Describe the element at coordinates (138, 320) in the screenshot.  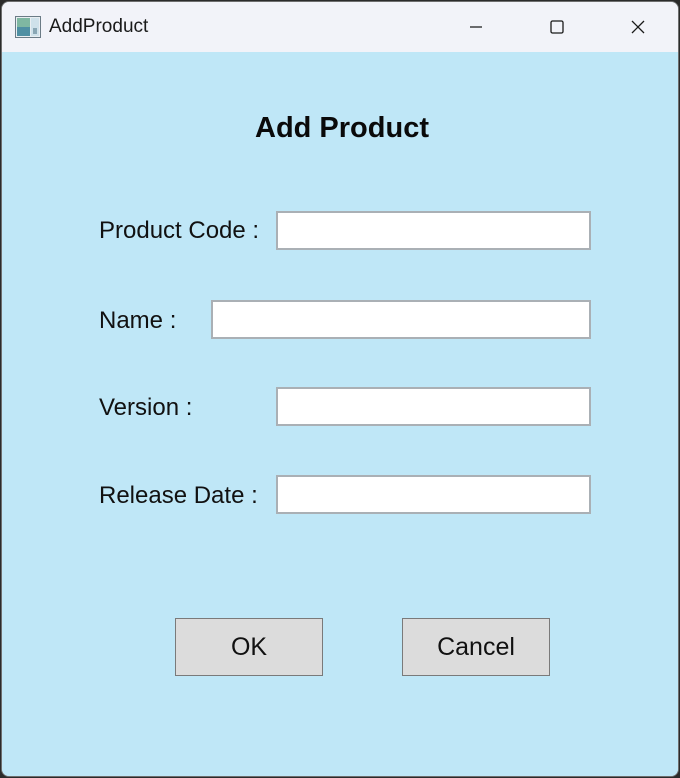
I see `name-label: Name :` at that location.